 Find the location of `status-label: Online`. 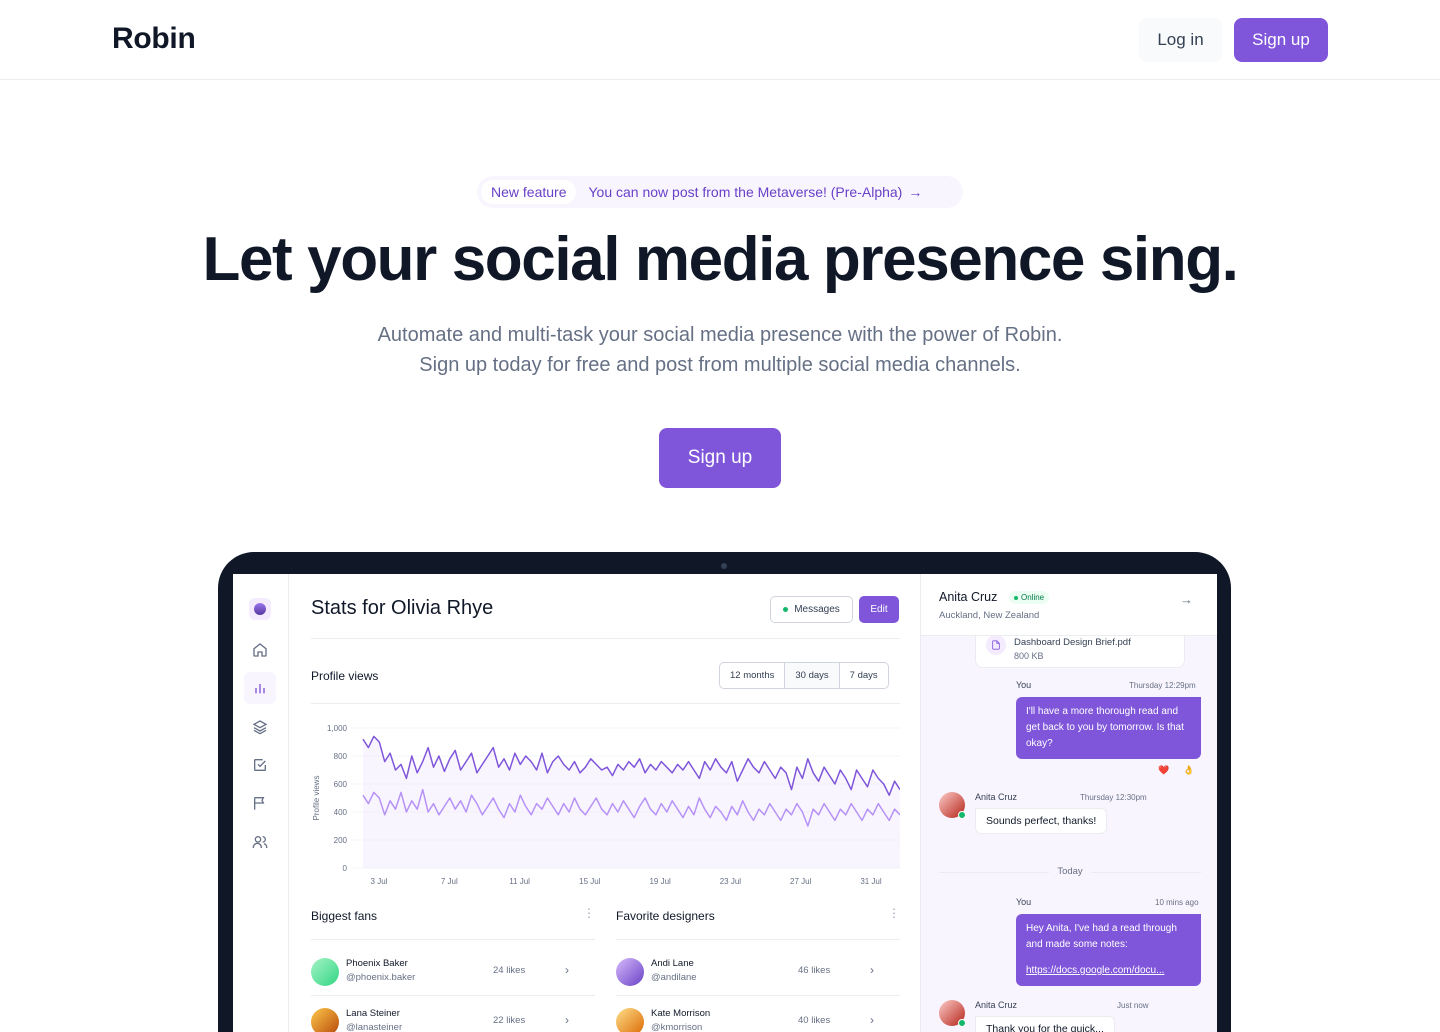

status-label: Online is located at coordinates (1033, 597).